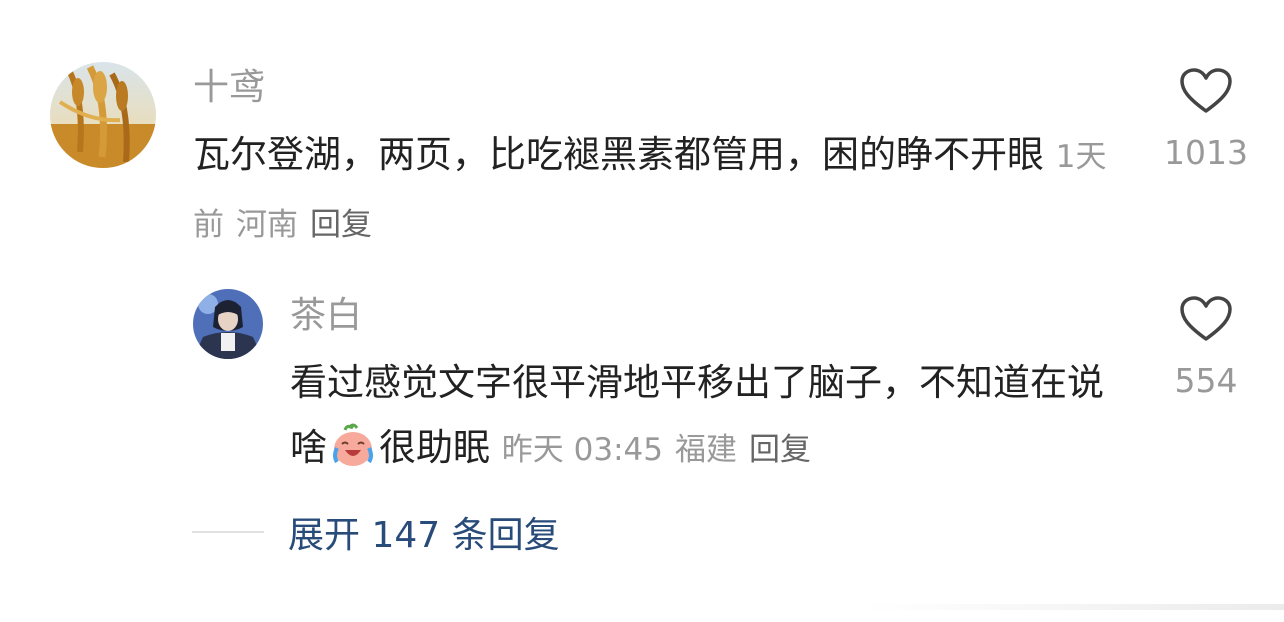 The width and height of the screenshot is (1284, 622). I want to click on comment-meta: 昨天 03:45 福建 回复, so click(662, 450).